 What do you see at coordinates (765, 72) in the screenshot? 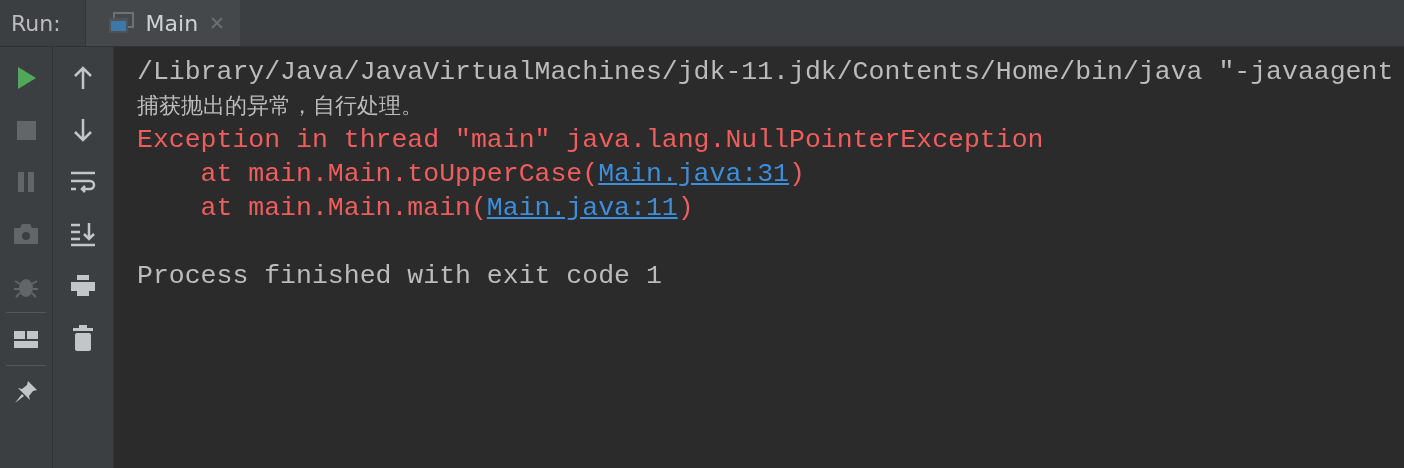
I see `console-line: /Library/Java/JavaVirtualMachines/jdk-11.jdk/Contents/Home/bin/java "-javaagent` at bounding box center [765, 72].